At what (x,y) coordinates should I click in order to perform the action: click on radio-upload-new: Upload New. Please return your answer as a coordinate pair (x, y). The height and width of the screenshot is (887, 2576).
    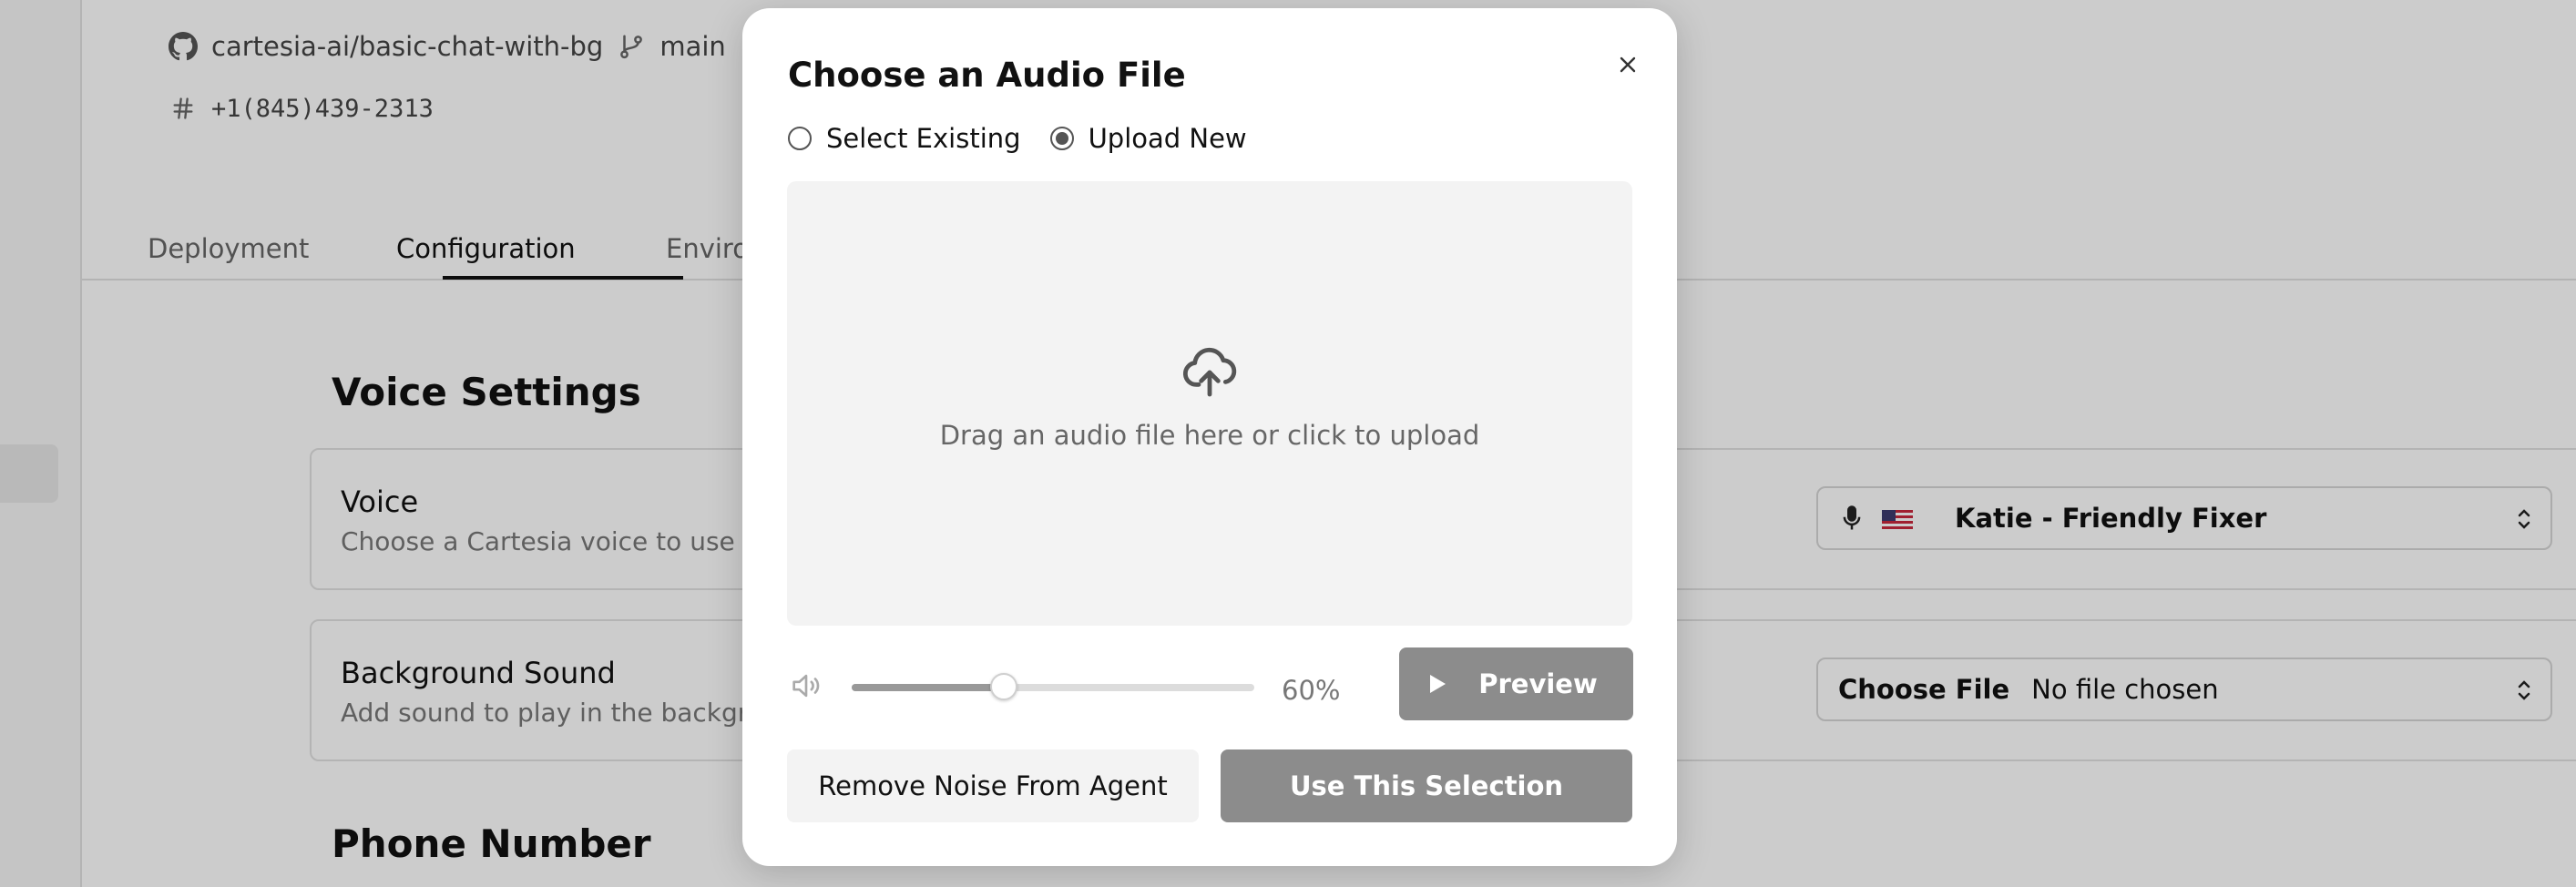
    Looking at the image, I should click on (1148, 138).